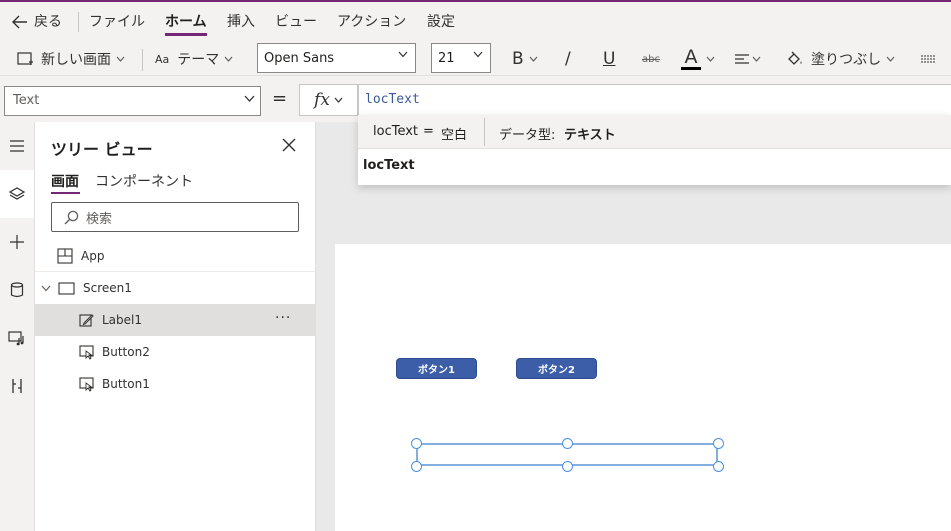 The width and height of the screenshot is (951, 531). Describe the element at coordinates (654, 100) in the screenshot. I see `formula-input: locText` at that location.